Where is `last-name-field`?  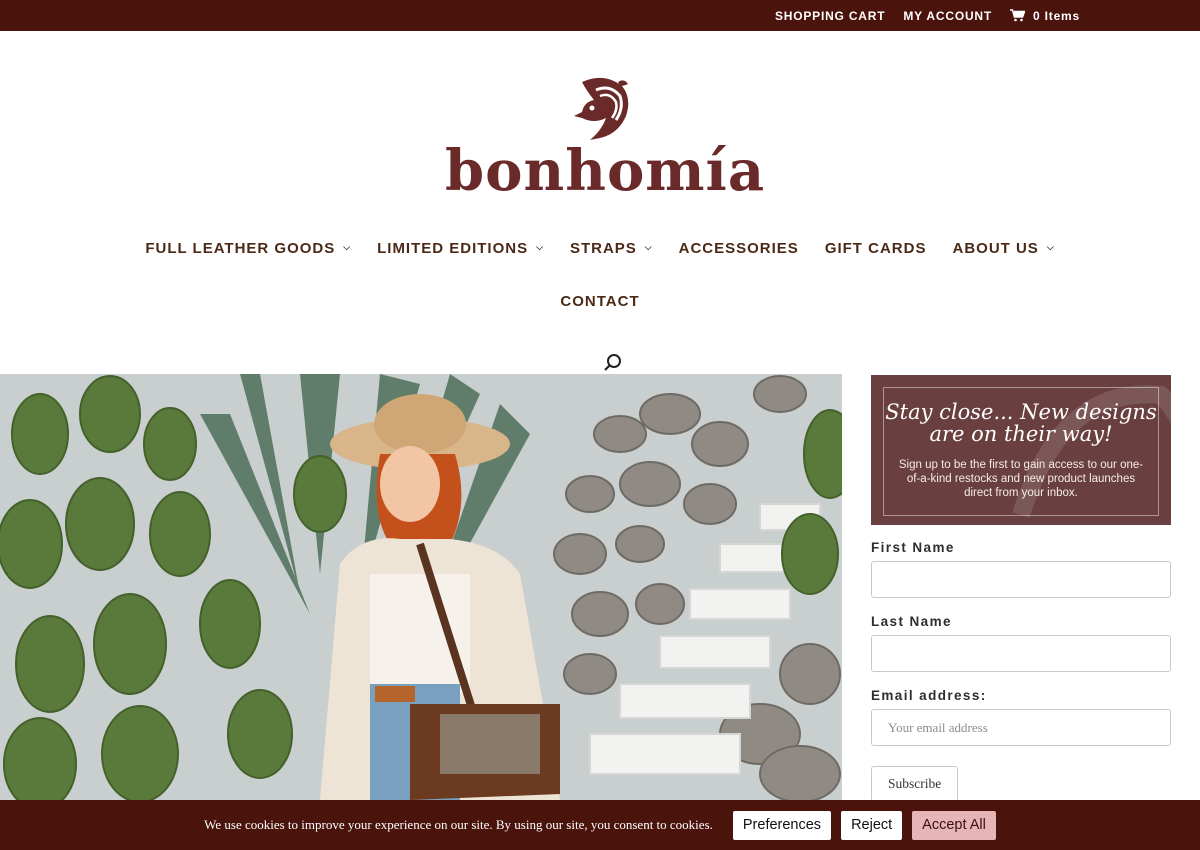
last-name-field is located at coordinates (1021, 653).